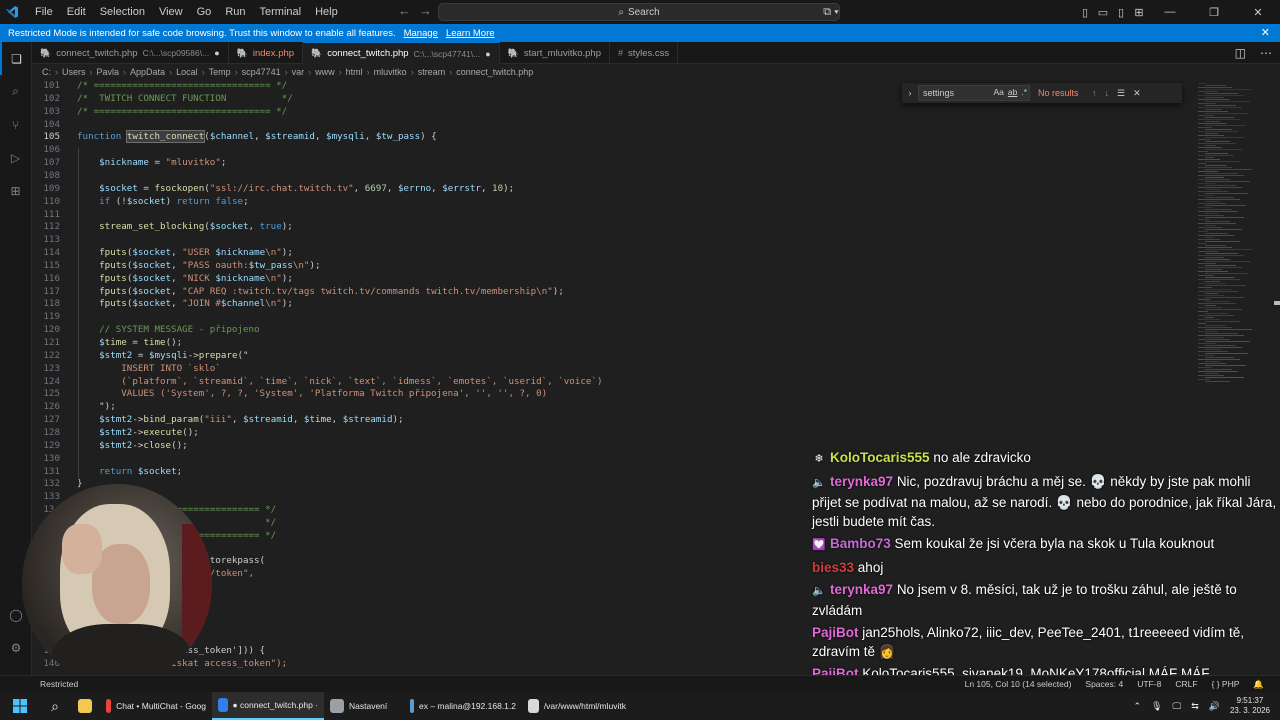 This screenshot has width=1280, height=720. Describe the element at coordinates (470, 33) in the screenshot. I see `learn-more-link: Learn More` at that location.